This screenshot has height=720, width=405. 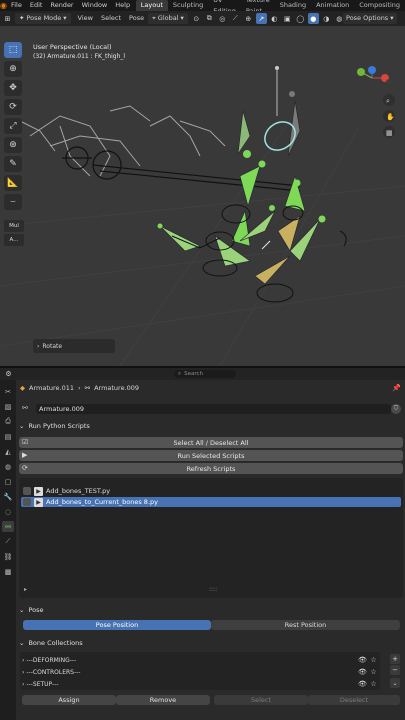 What do you see at coordinates (211, 610) in the screenshot?
I see `panel-pose: ⌄ Pose` at bounding box center [211, 610].